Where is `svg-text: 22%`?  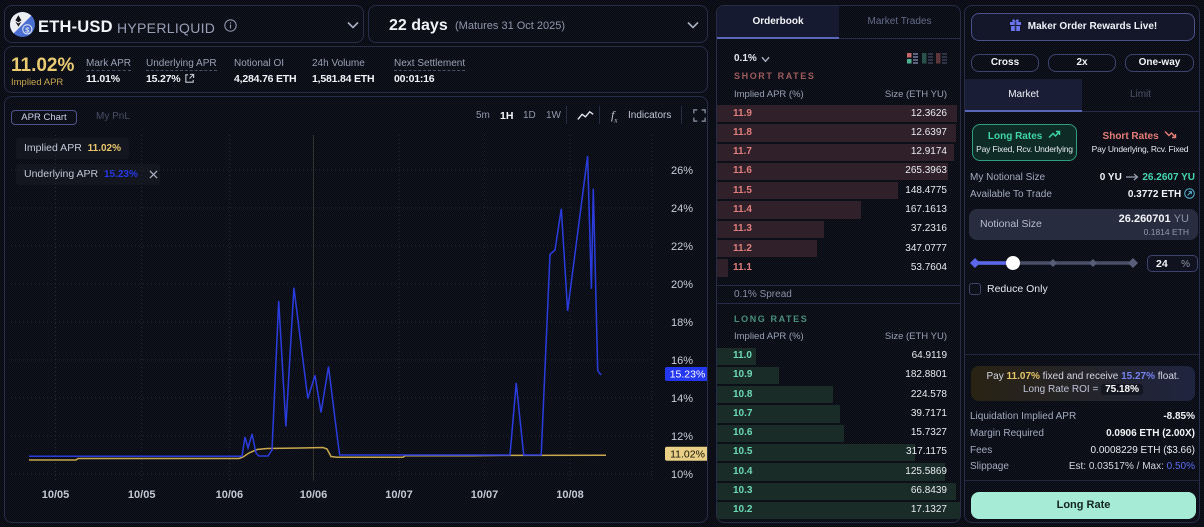
svg-text: 22% is located at coordinates (682, 247).